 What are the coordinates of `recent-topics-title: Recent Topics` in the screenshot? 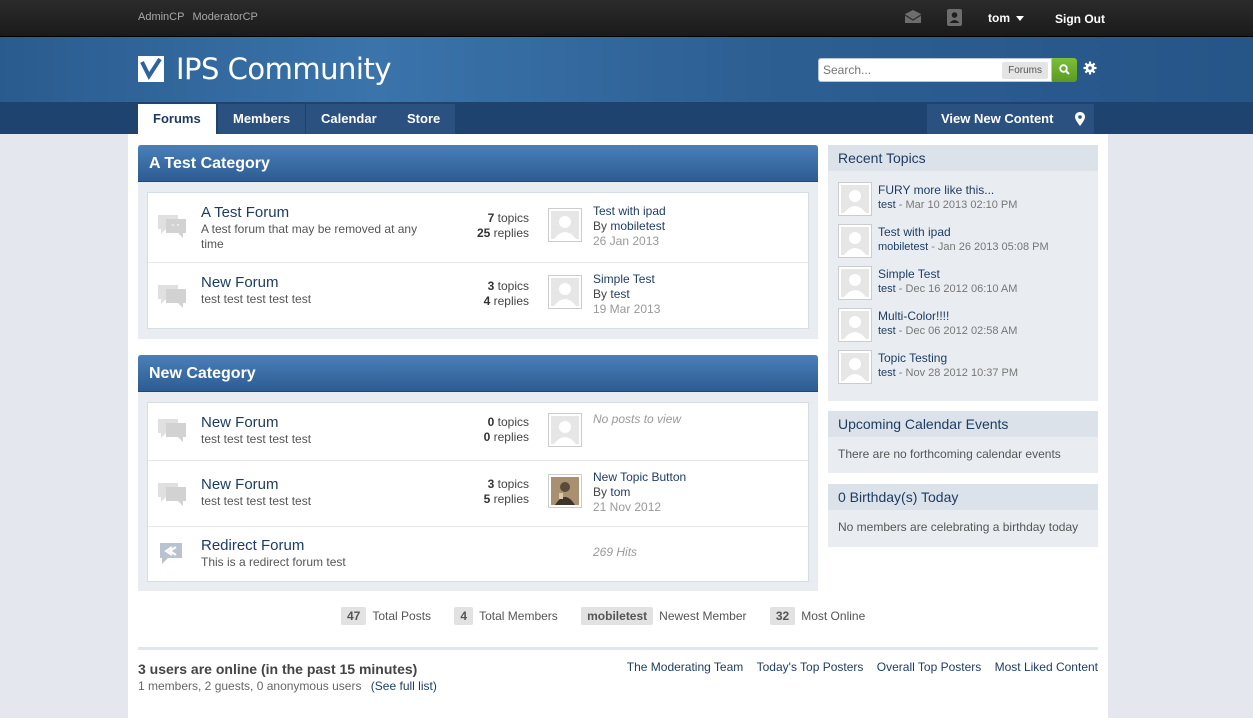 It's located at (963, 158).